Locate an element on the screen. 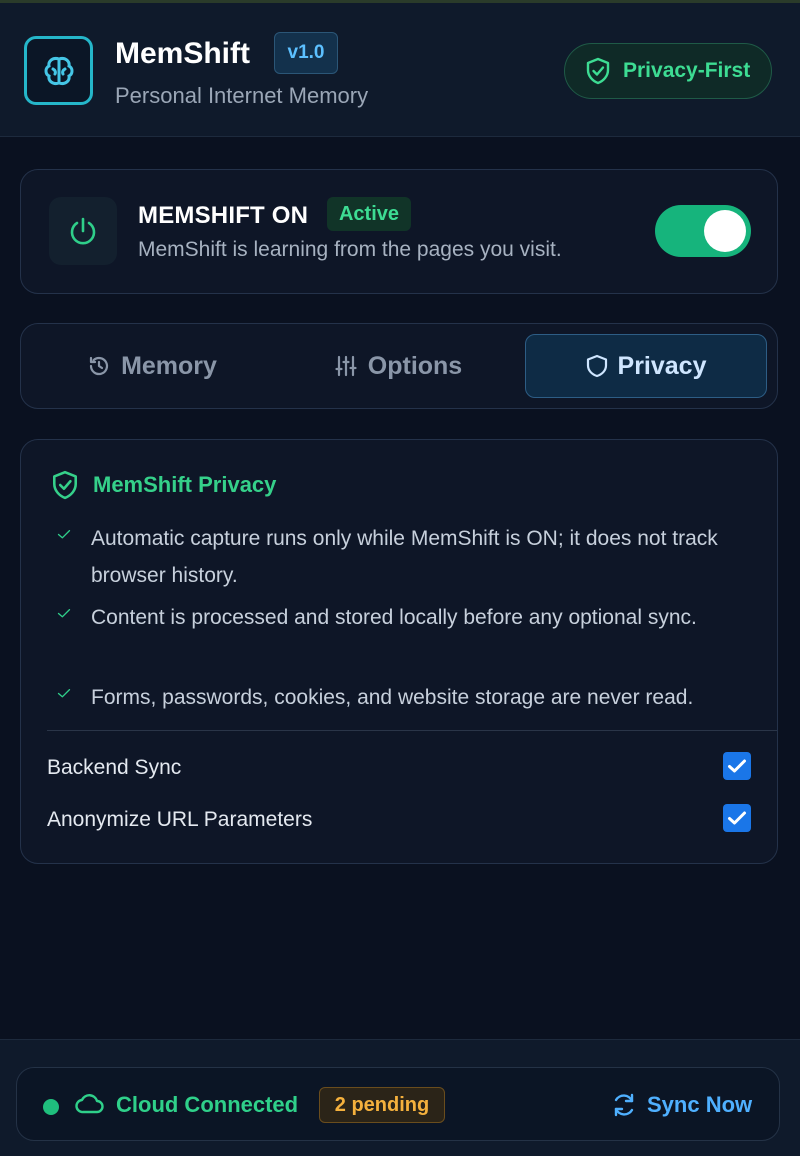 This screenshot has width=800, height=1156. divider is located at coordinates (412, 730).